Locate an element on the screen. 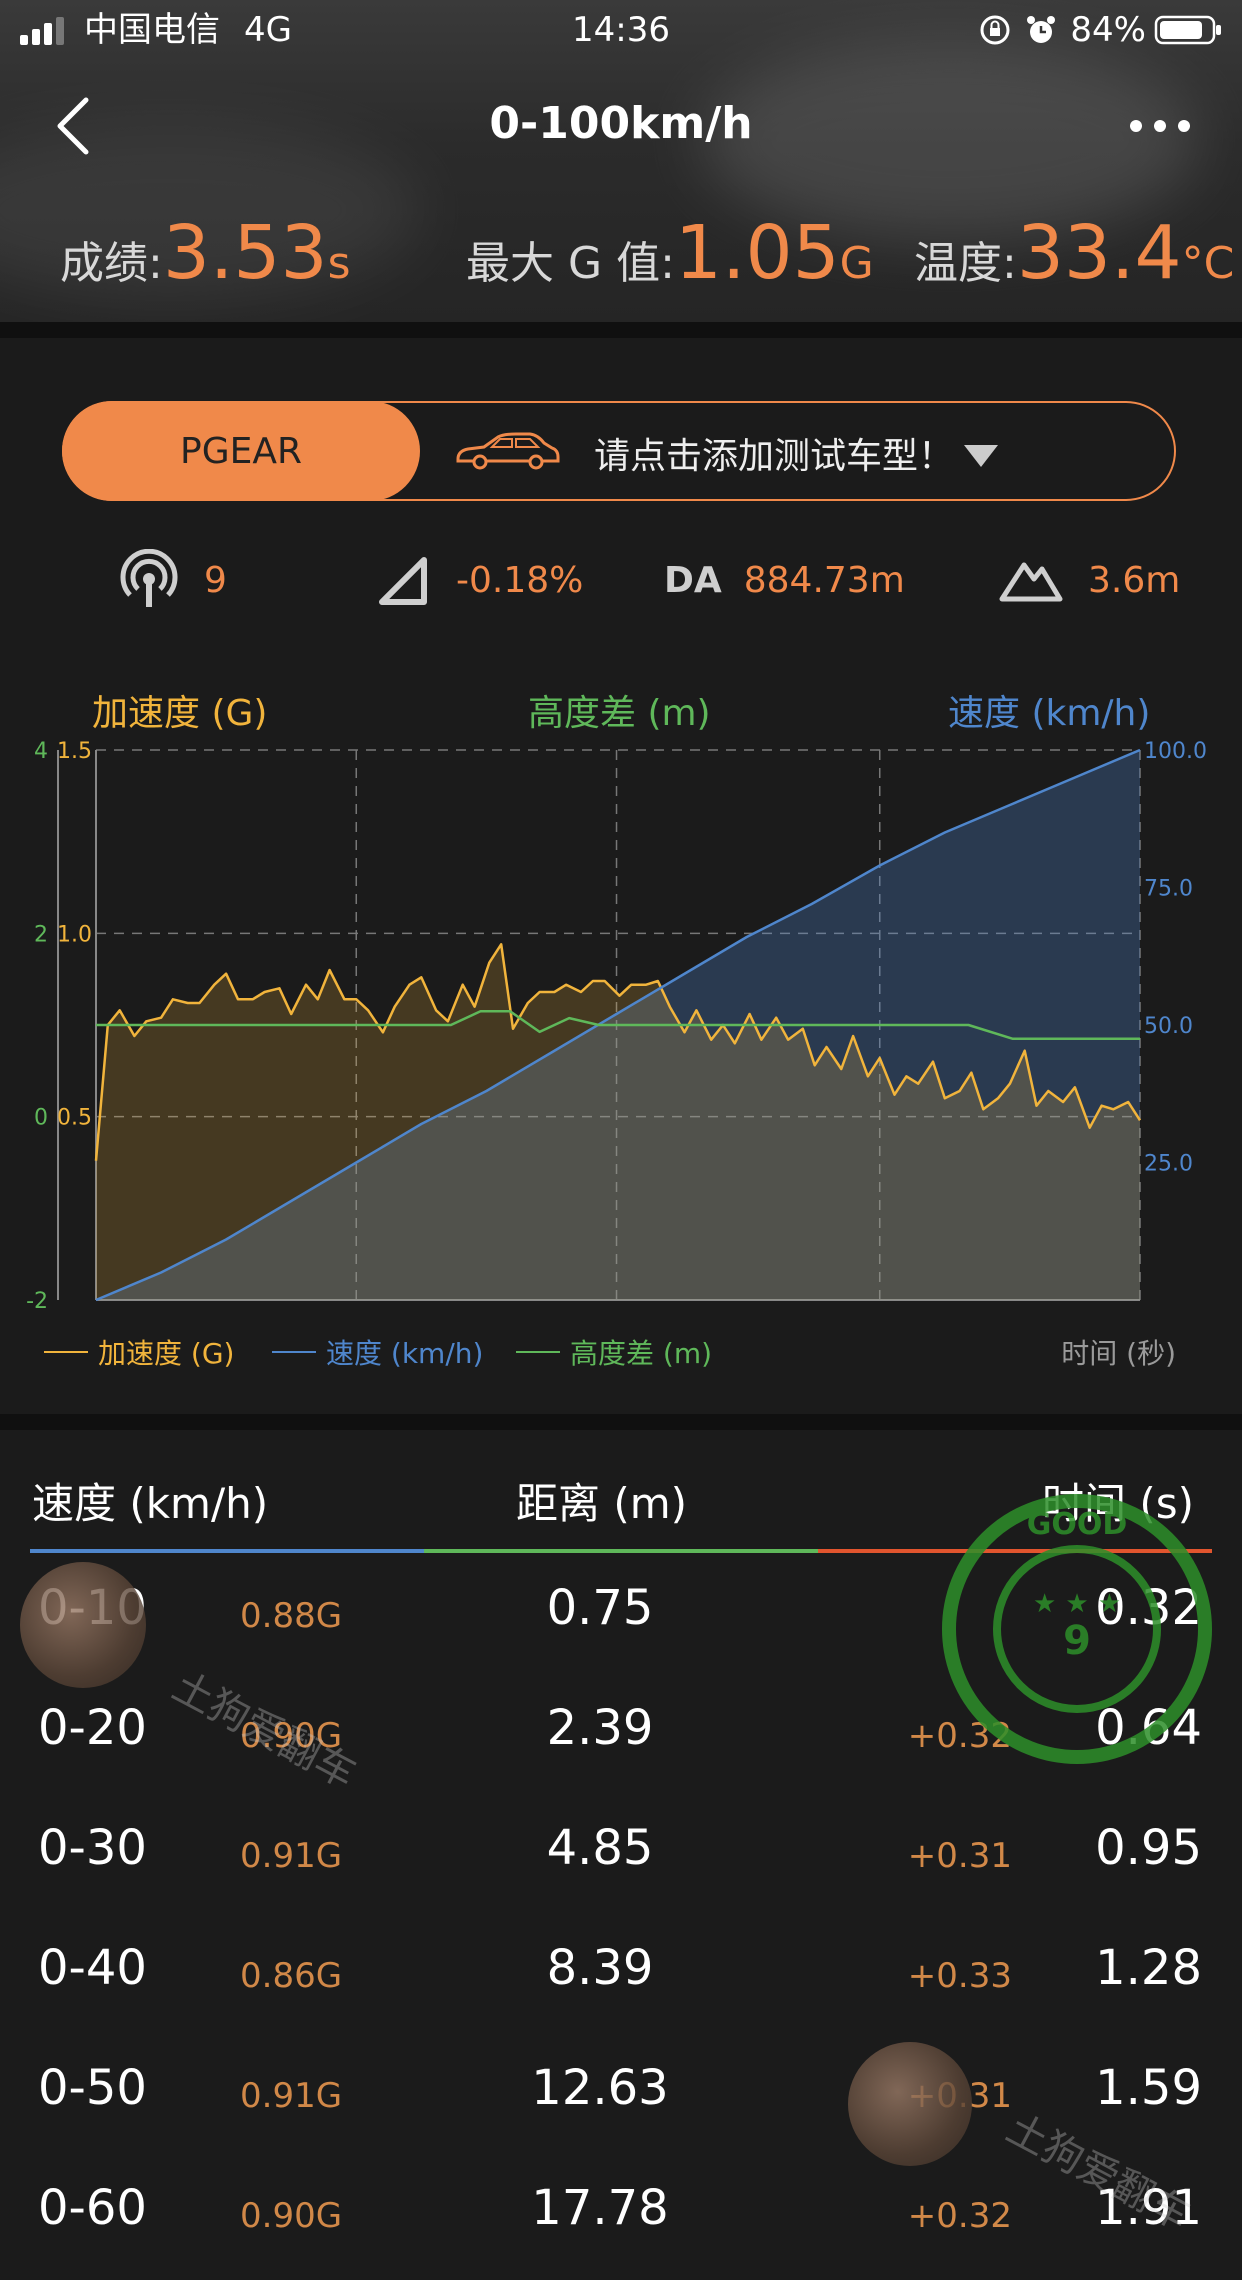  legend-height: 高度差 (m) is located at coordinates (614, 1352).